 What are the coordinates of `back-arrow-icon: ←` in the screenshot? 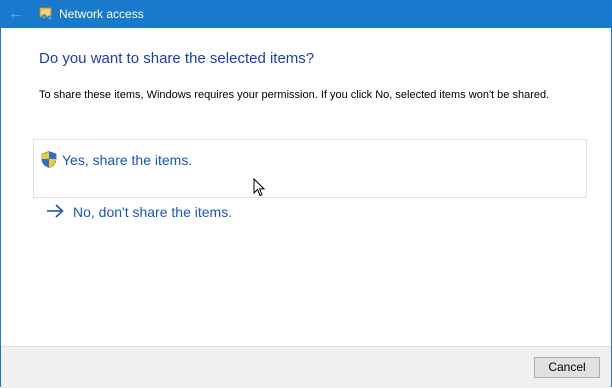 It's located at (16, 14).